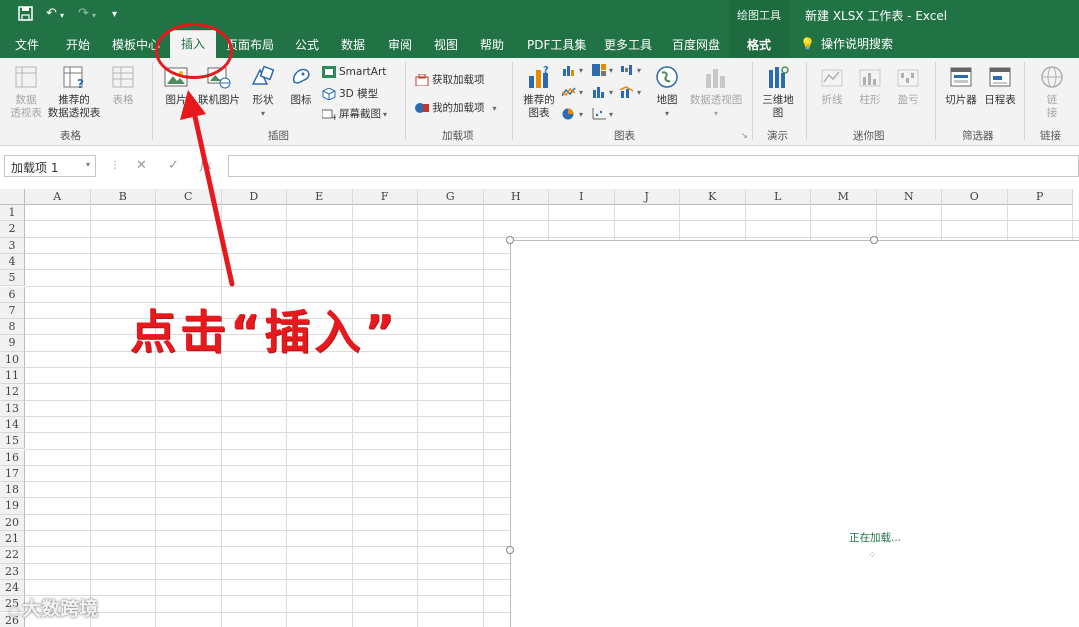 The width and height of the screenshot is (1079, 627). I want to click on tab-data: 数据, so click(353, 44).